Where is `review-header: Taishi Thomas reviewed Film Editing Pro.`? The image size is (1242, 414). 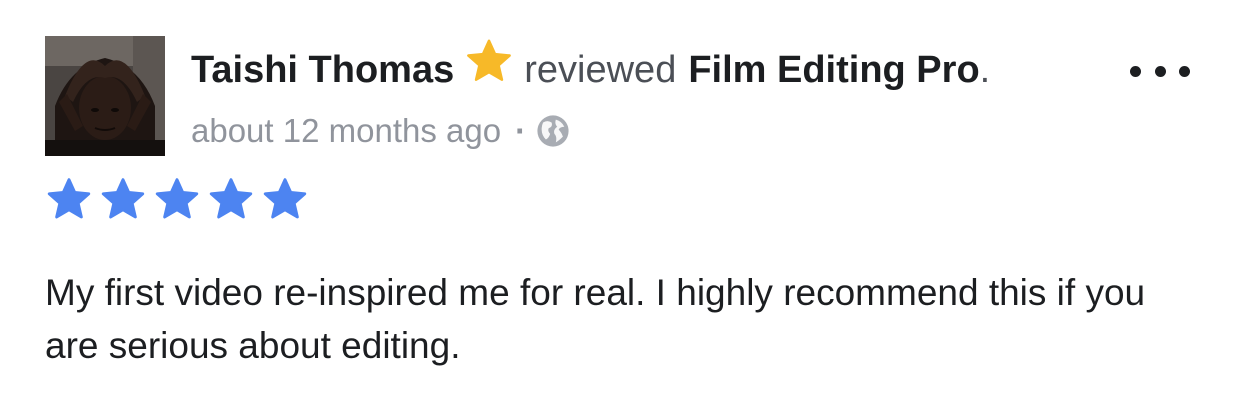
review-header: Taishi Thomas reviewed Film Editing Pro. is located at coordinates (591, 67).